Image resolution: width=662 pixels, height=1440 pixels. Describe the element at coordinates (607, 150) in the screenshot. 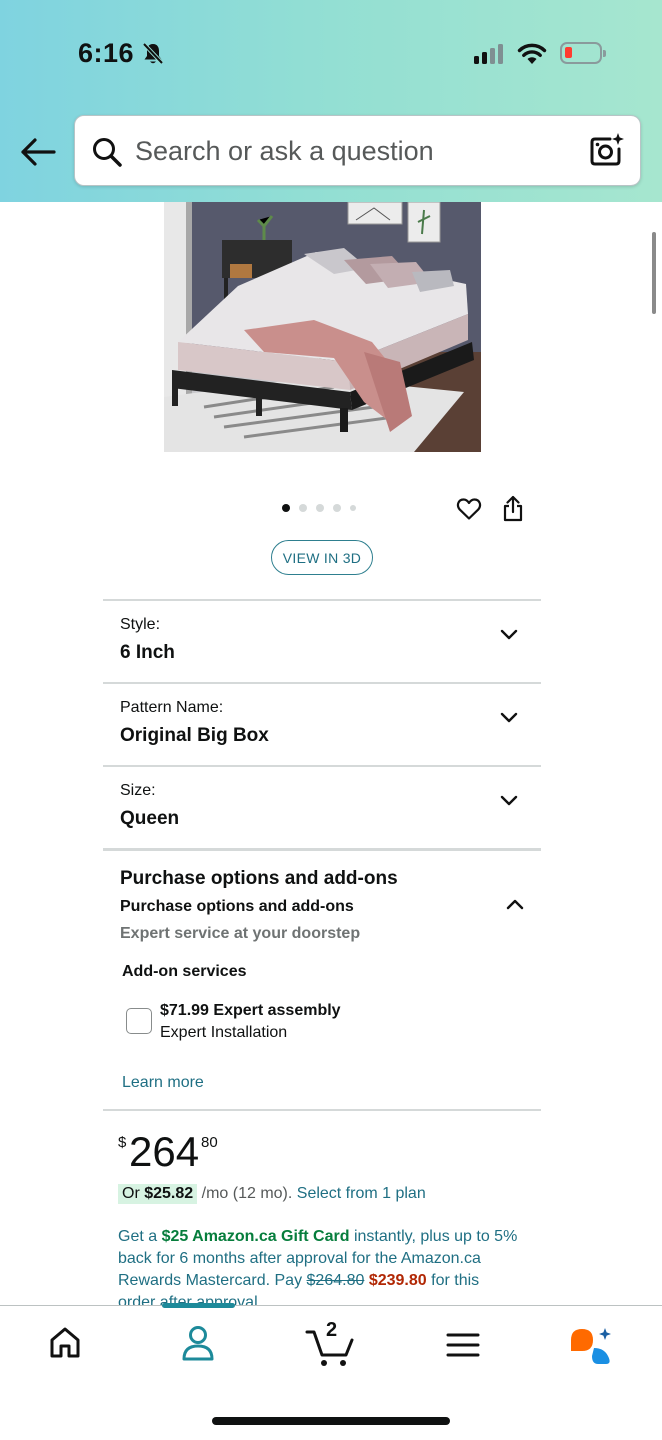

I see `camera-search-icon` at that location.